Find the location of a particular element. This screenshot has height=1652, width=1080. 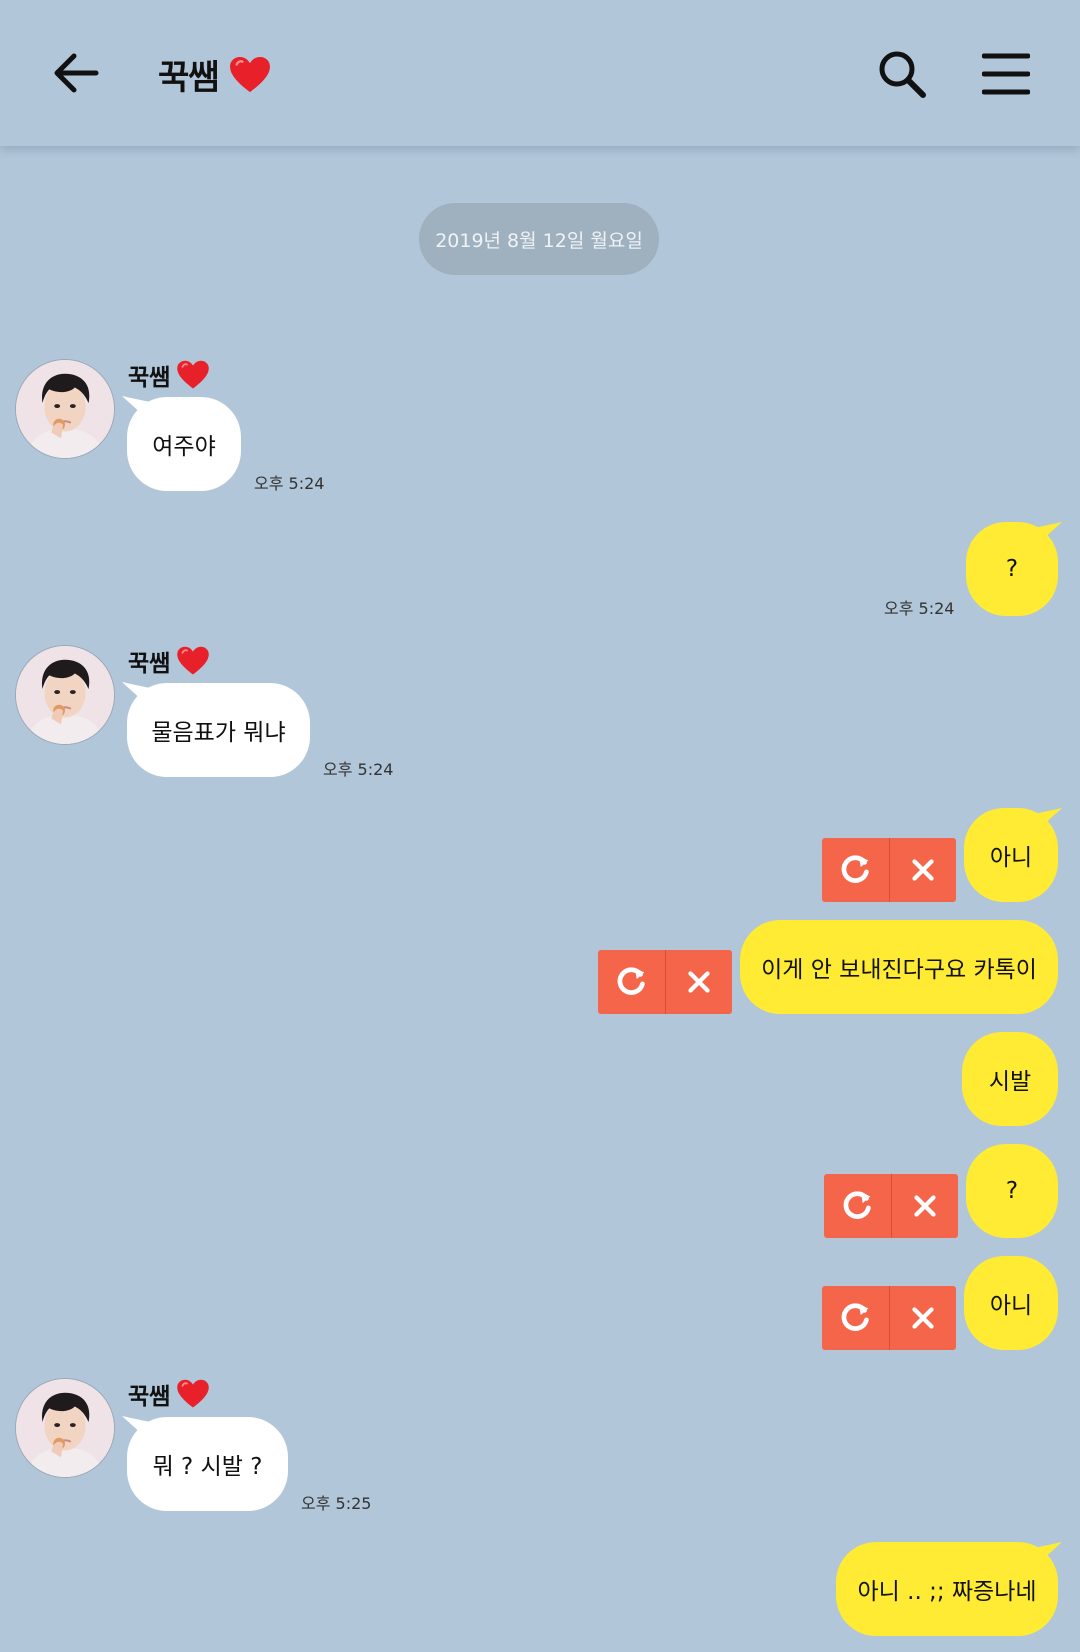

message-bubble: 물음표가 뭐냐 is located at coordinates (218, 730).